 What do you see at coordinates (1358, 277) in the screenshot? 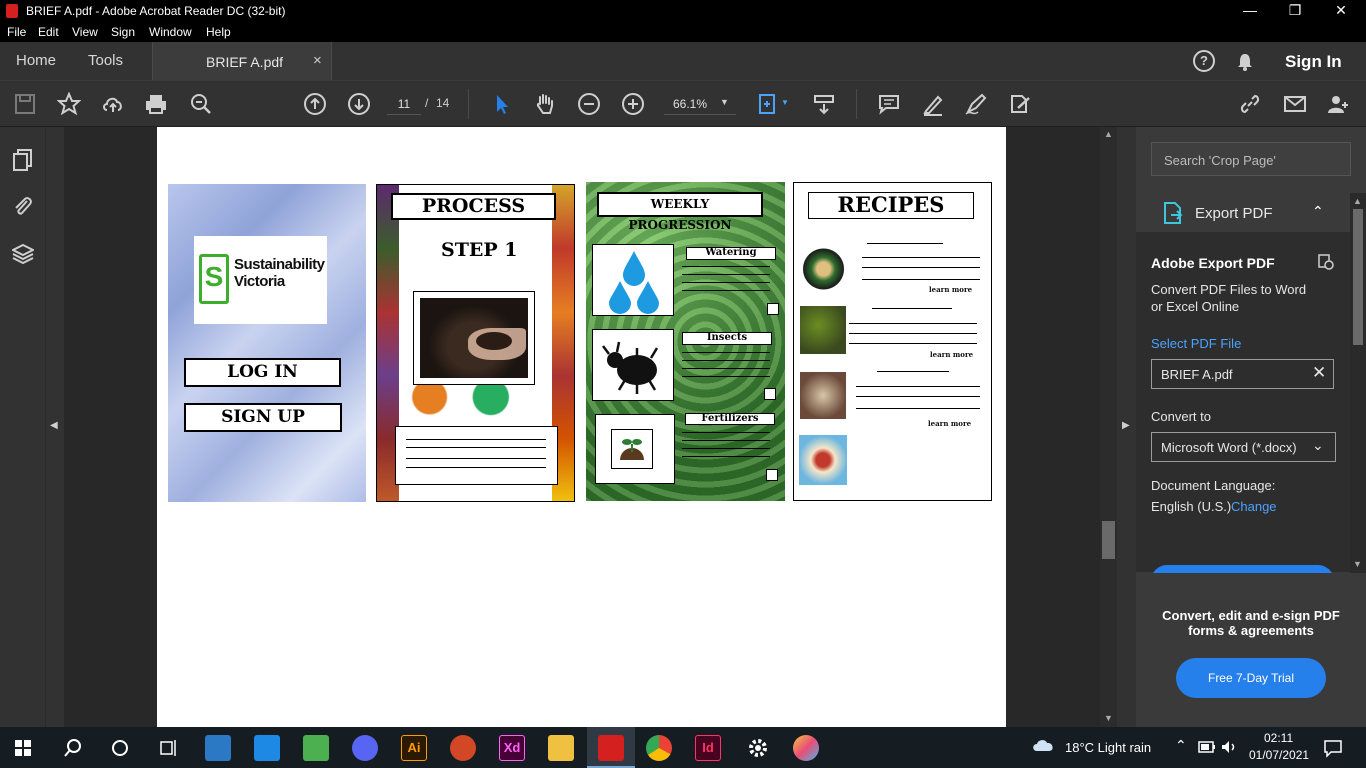
I see `pane-scroll-thumb` at bounding box center [1358, 277].